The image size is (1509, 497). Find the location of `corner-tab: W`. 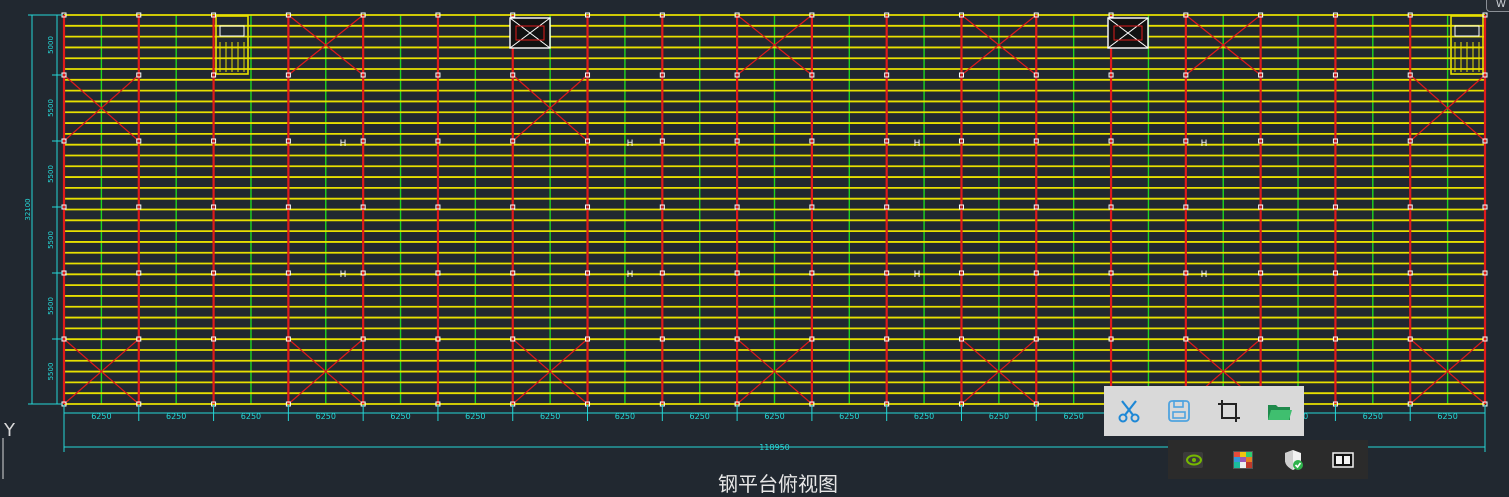

corner-tab: W is located at coordinates (1497, 6).